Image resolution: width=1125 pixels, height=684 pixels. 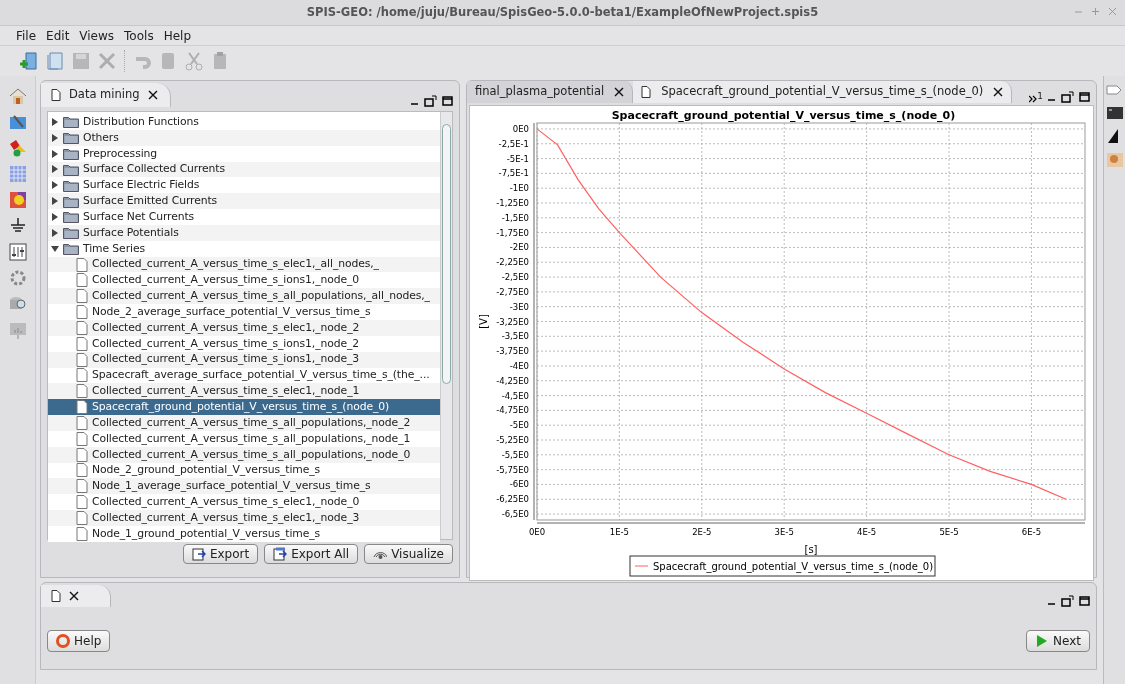 I want to click on window-title: SPIS-GEO: /home/juju/Bureau/SpisGeo-5.0.0-beta1/ExampleOfNewProject.spis5, so click(x=562, y=12).